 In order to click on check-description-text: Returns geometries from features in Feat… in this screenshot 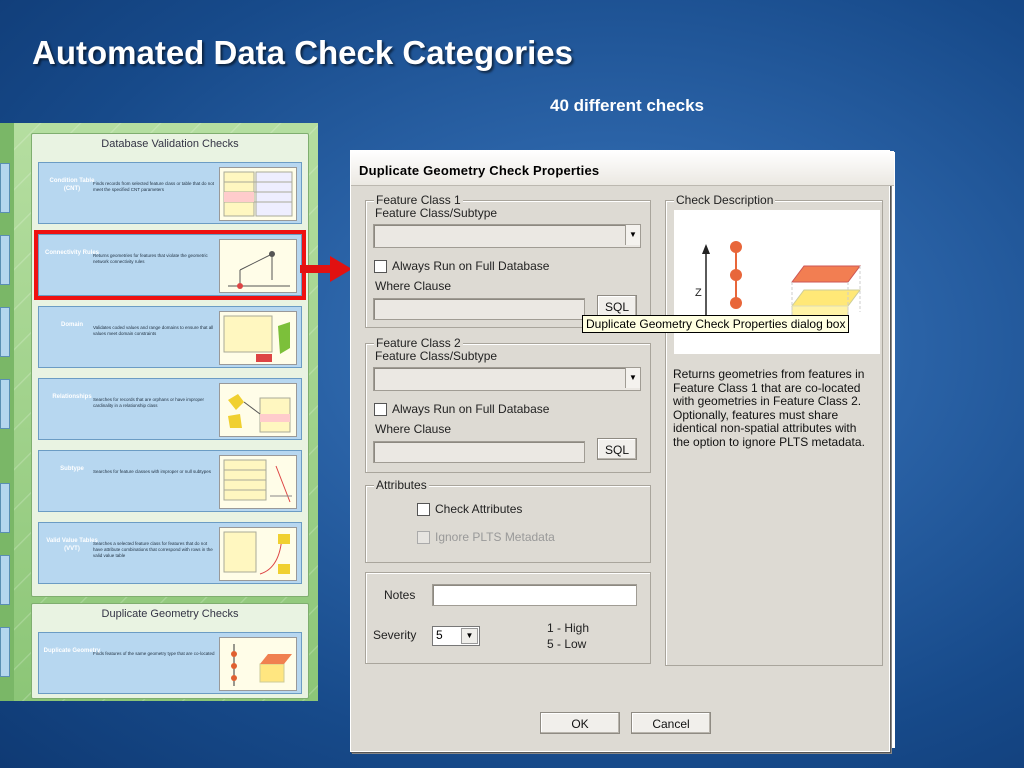, I will do `click(769, 408)`.